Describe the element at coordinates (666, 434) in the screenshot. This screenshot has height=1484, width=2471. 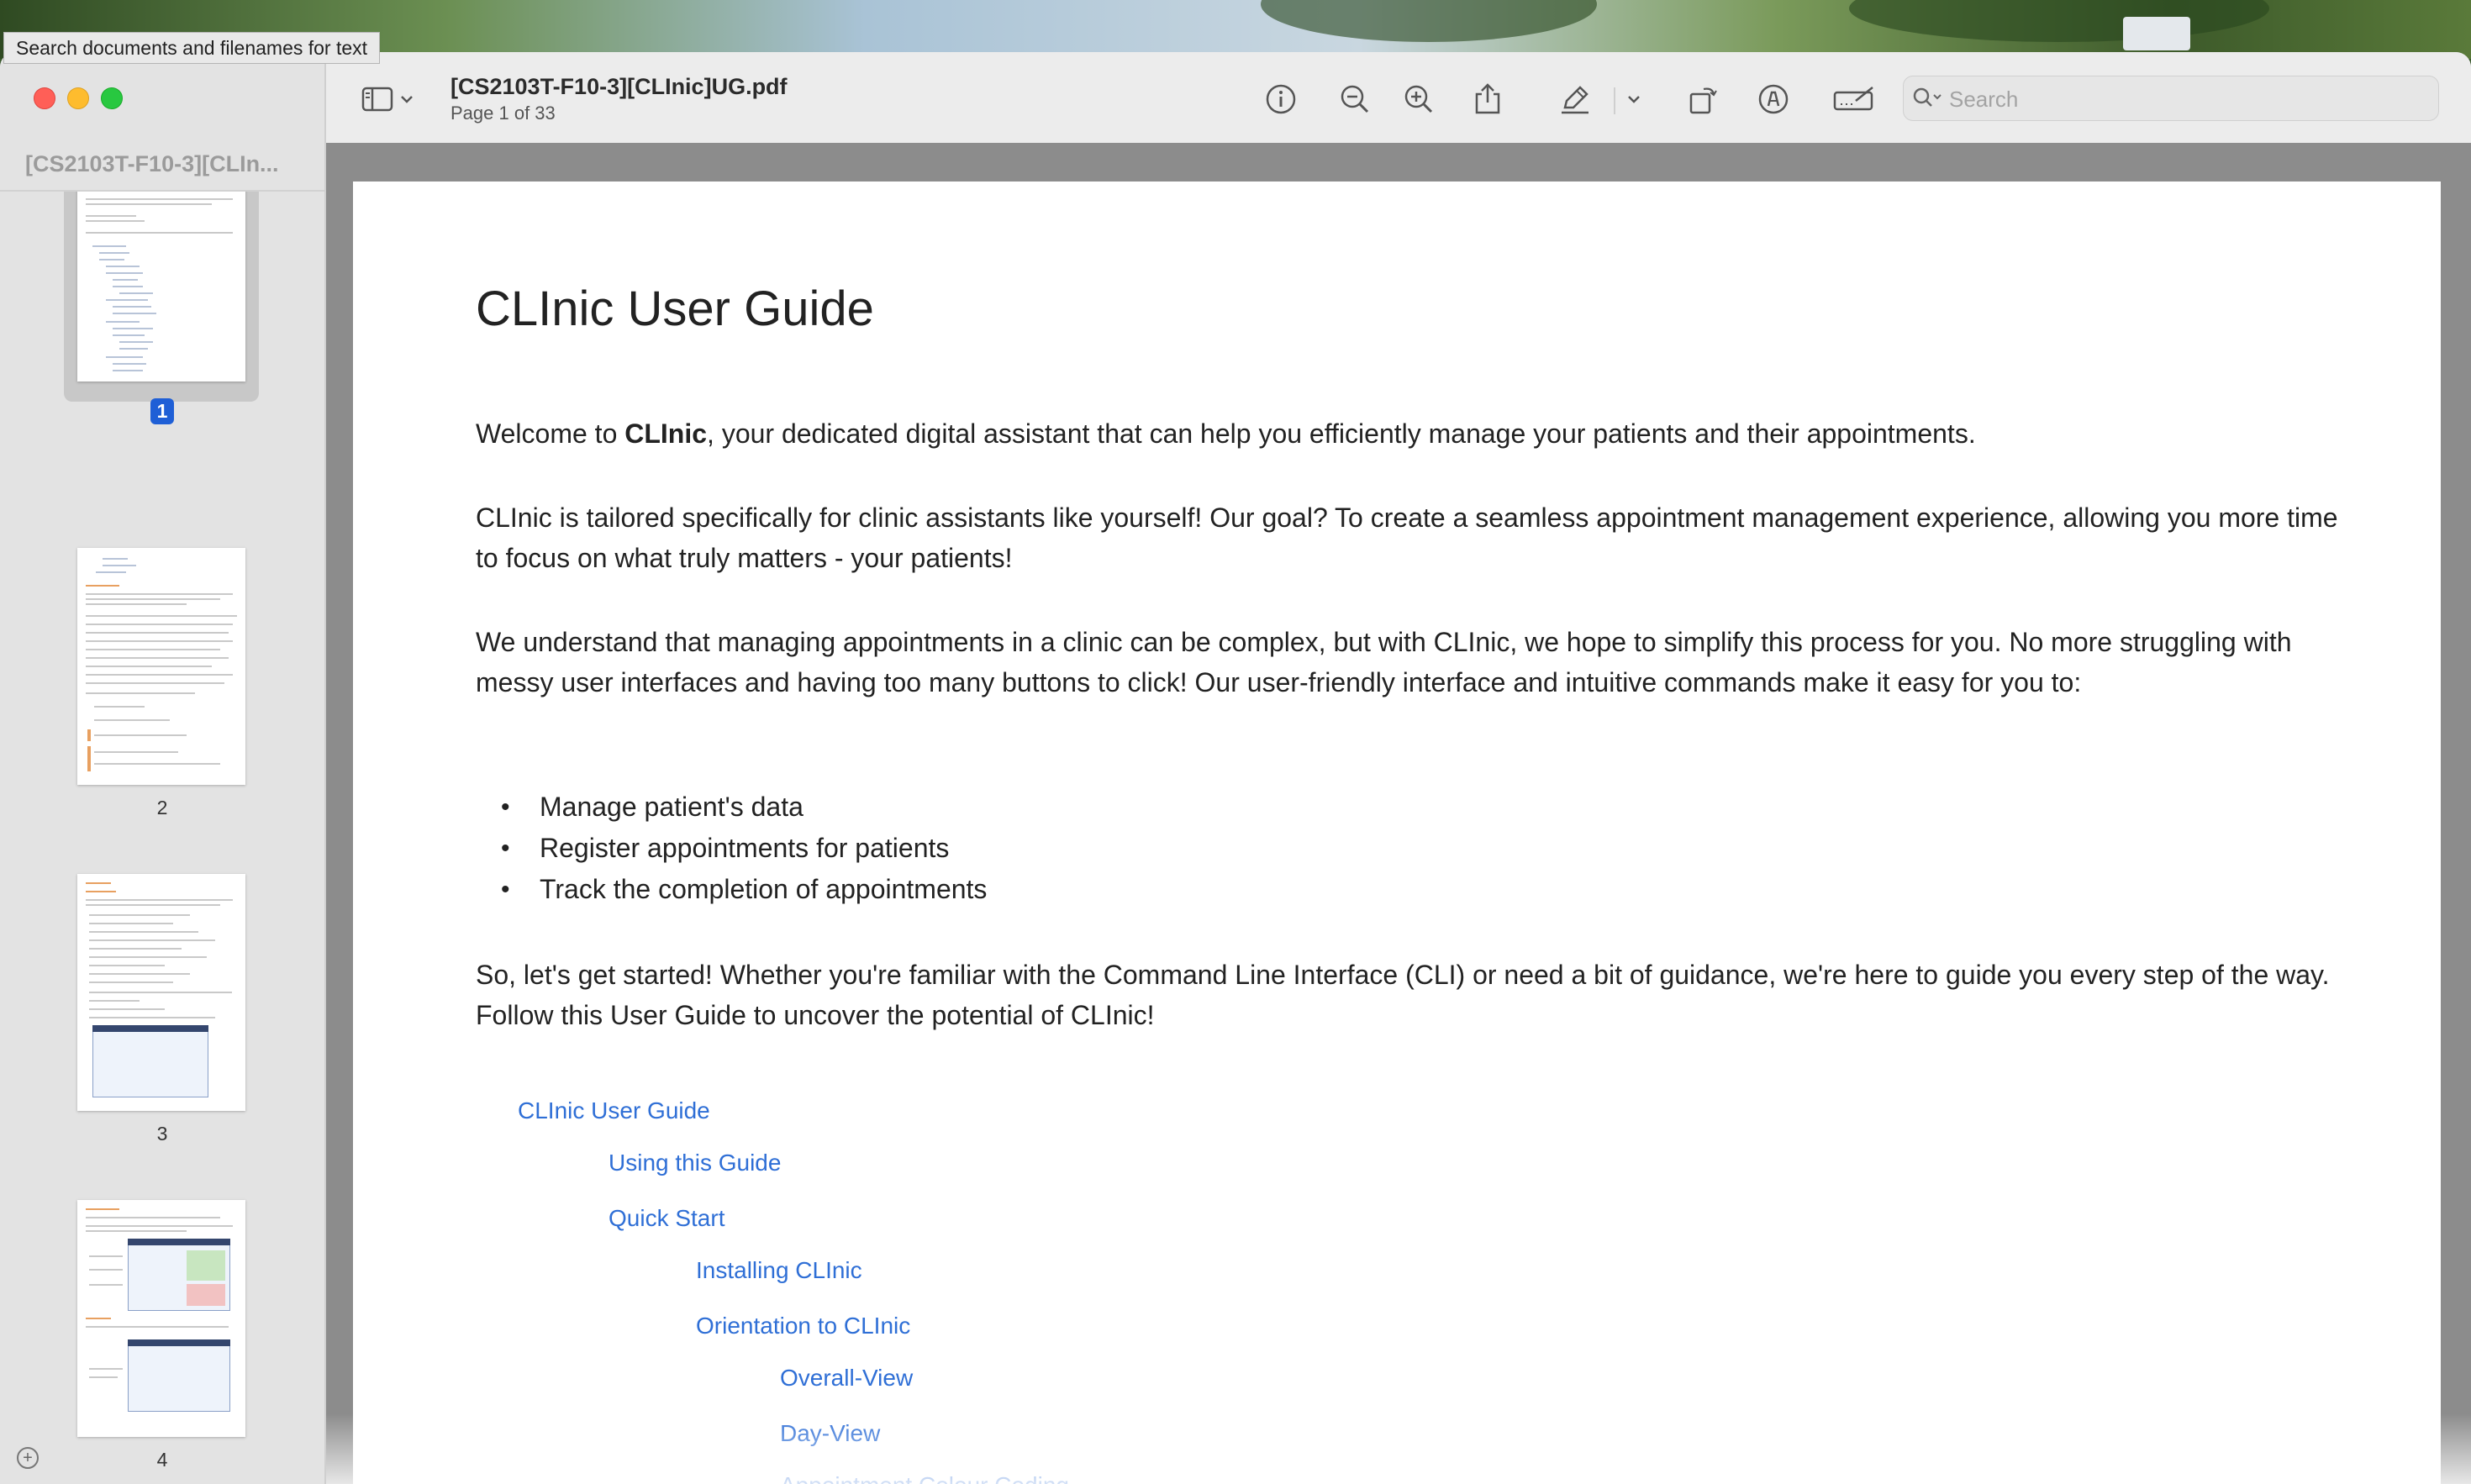
I see `intro-app-name: CLInic` at that location.